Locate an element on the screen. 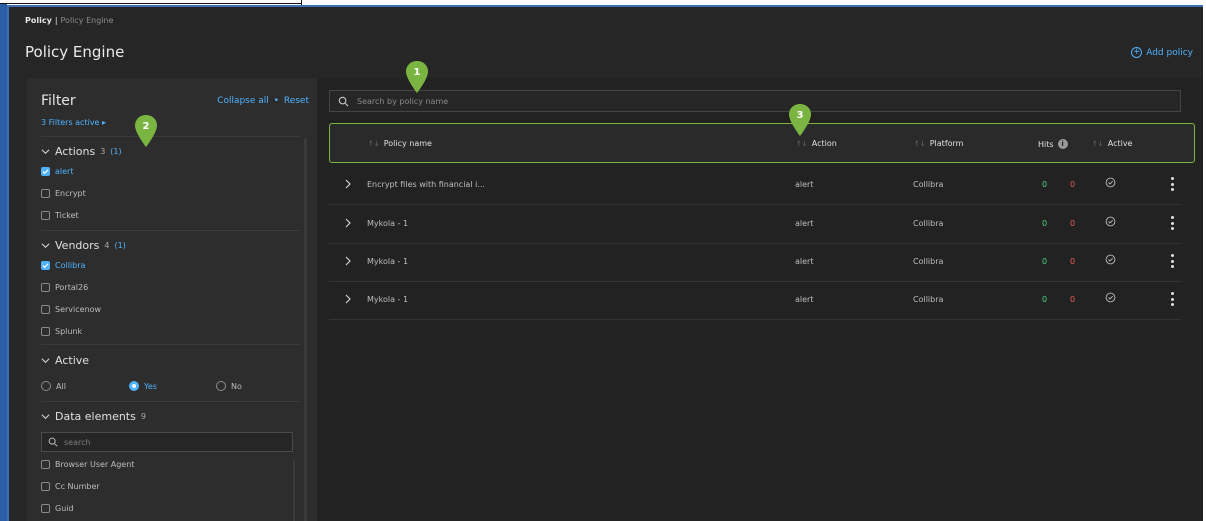 The image size is (1206, 521). data-elements-scrollbar is located at coordinates (294, 490).